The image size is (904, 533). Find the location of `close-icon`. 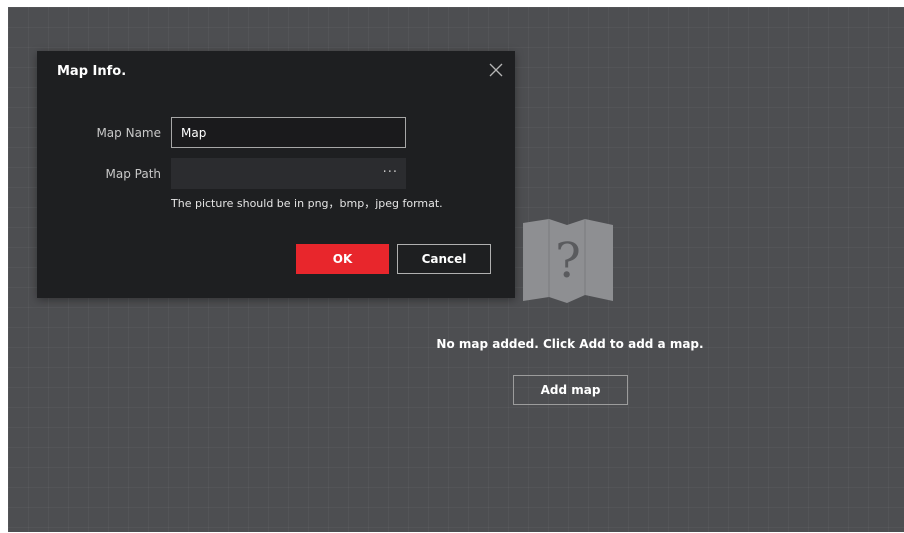

close-icon is located at coordinates (496, 70).